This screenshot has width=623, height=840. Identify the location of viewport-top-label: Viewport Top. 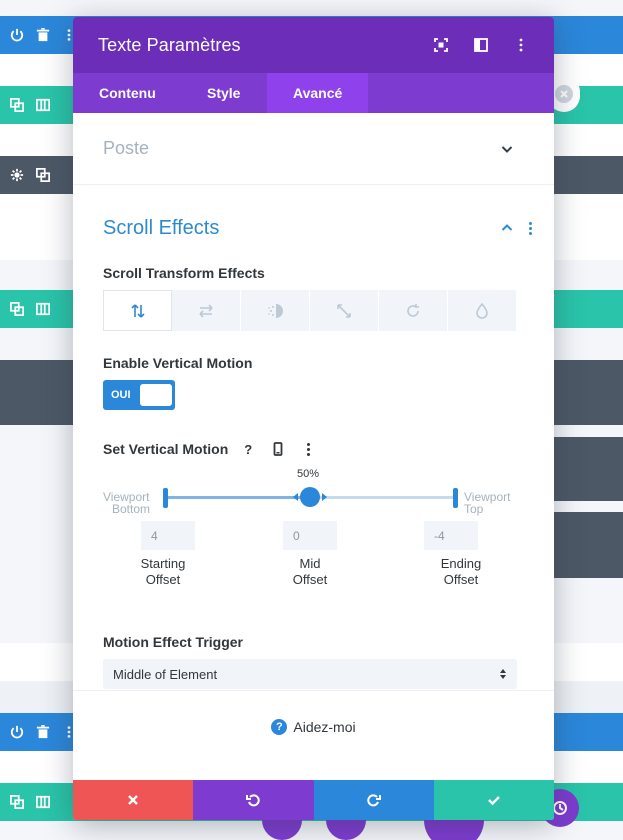
(487, 503).